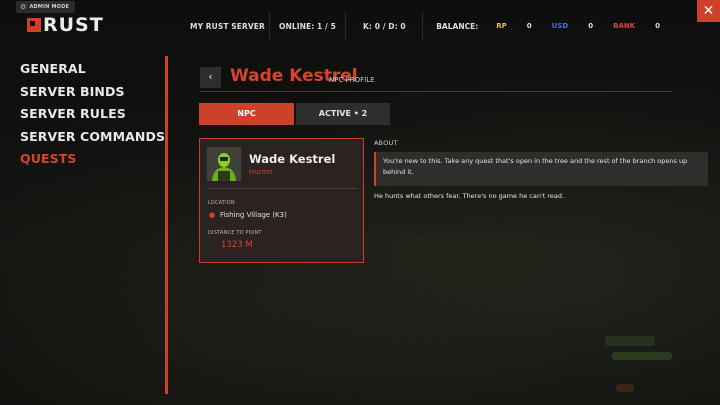 The width and height of the screenshot is (720, 405). I want to click on header-divider, so click(436, 91).